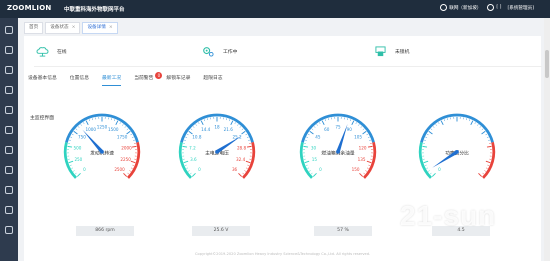 The width and height of the screenshot is (550, 261). I want to click on globe-icon, so click(444, 7).